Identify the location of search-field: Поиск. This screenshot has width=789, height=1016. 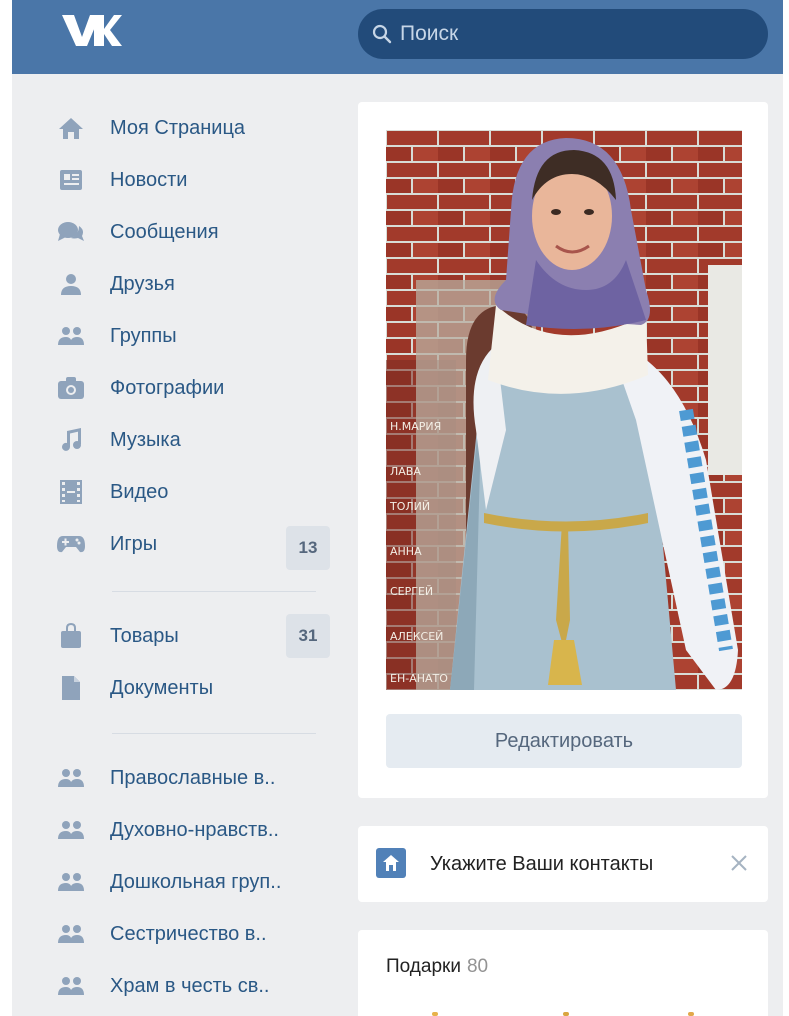
(563, 34).